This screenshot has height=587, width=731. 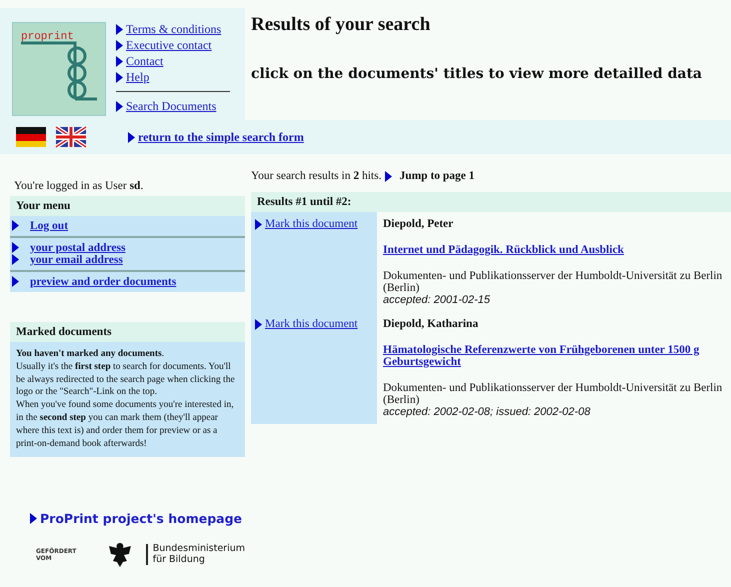 What do you see at coordinates (125, 424) in the screenshot?
I see `help-paragraph: When you've found some documents you're interested in, in the second step you can mark them (they'll appear where this text is) and order them for preview or as a print-on-demand book afterwards!` at bounding box center [125, 424].